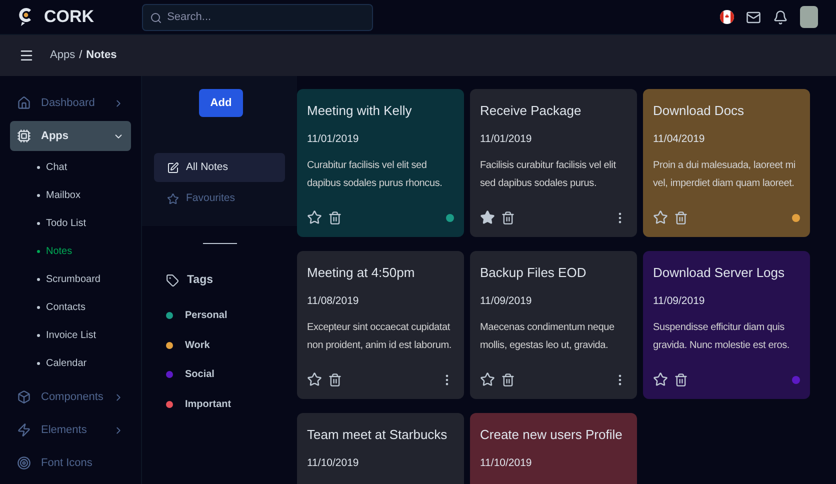  I want to click on note-title: Meeting at 4:50pm, so click(361, 273).